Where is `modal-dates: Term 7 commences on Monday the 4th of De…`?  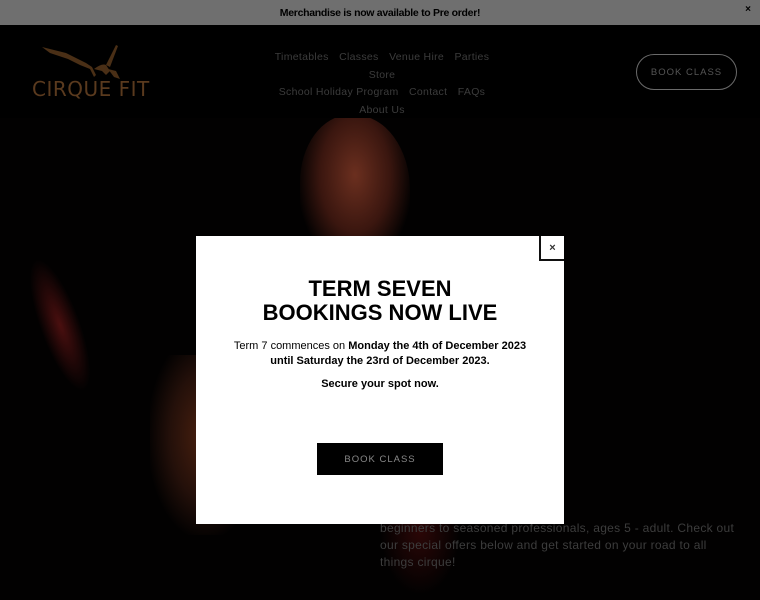
modal-dates: Term 7 commences on Monday the 4th of De… is located at coordinates (380, 353).